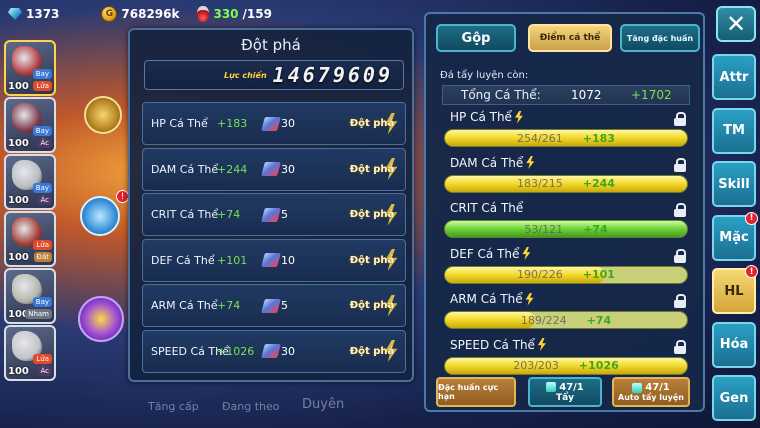  What do you see at coordinates (296, 169) in the screenshot?
I see `stat-cost: 30` at bounding box center [296, 169].